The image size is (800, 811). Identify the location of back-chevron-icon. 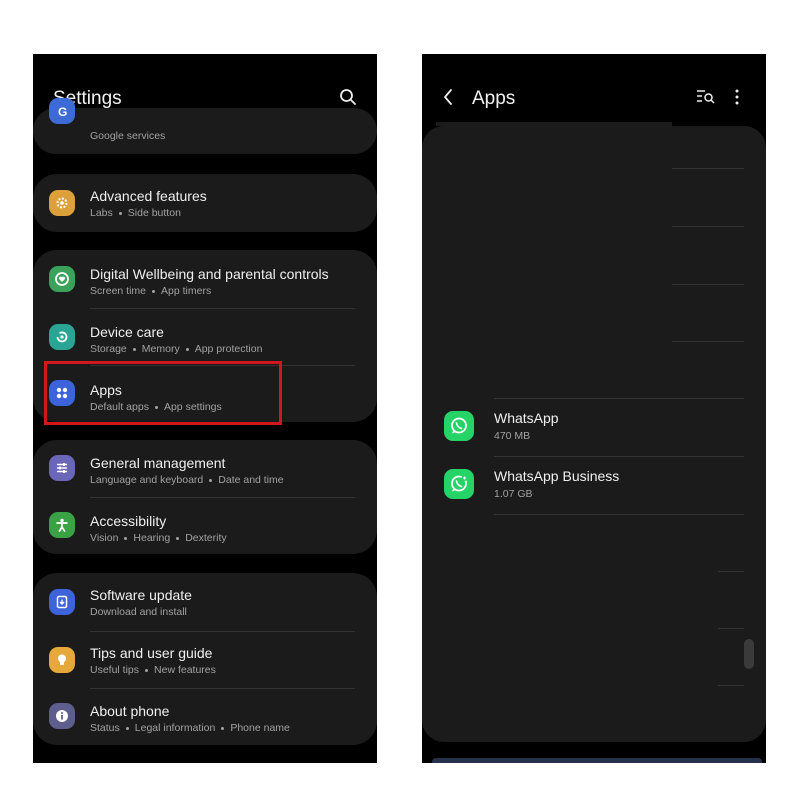
(448, 97).